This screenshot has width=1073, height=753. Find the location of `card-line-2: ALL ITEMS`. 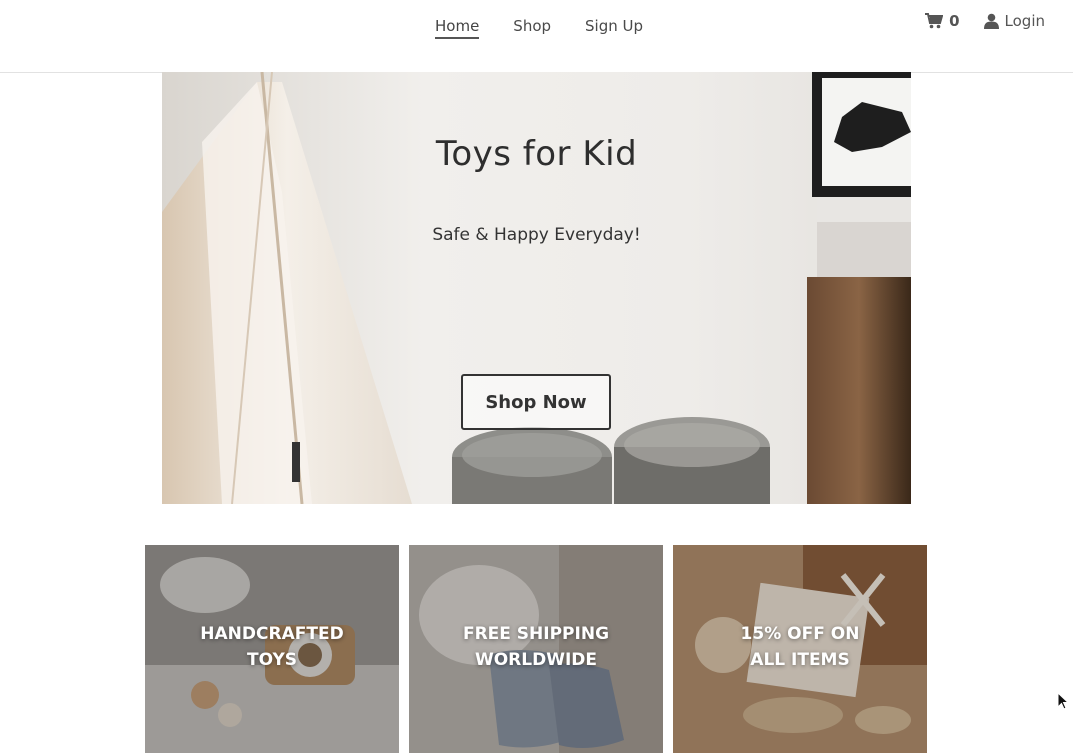

card-line-2: ALL ITEMS is located at coordinates (800, 660).